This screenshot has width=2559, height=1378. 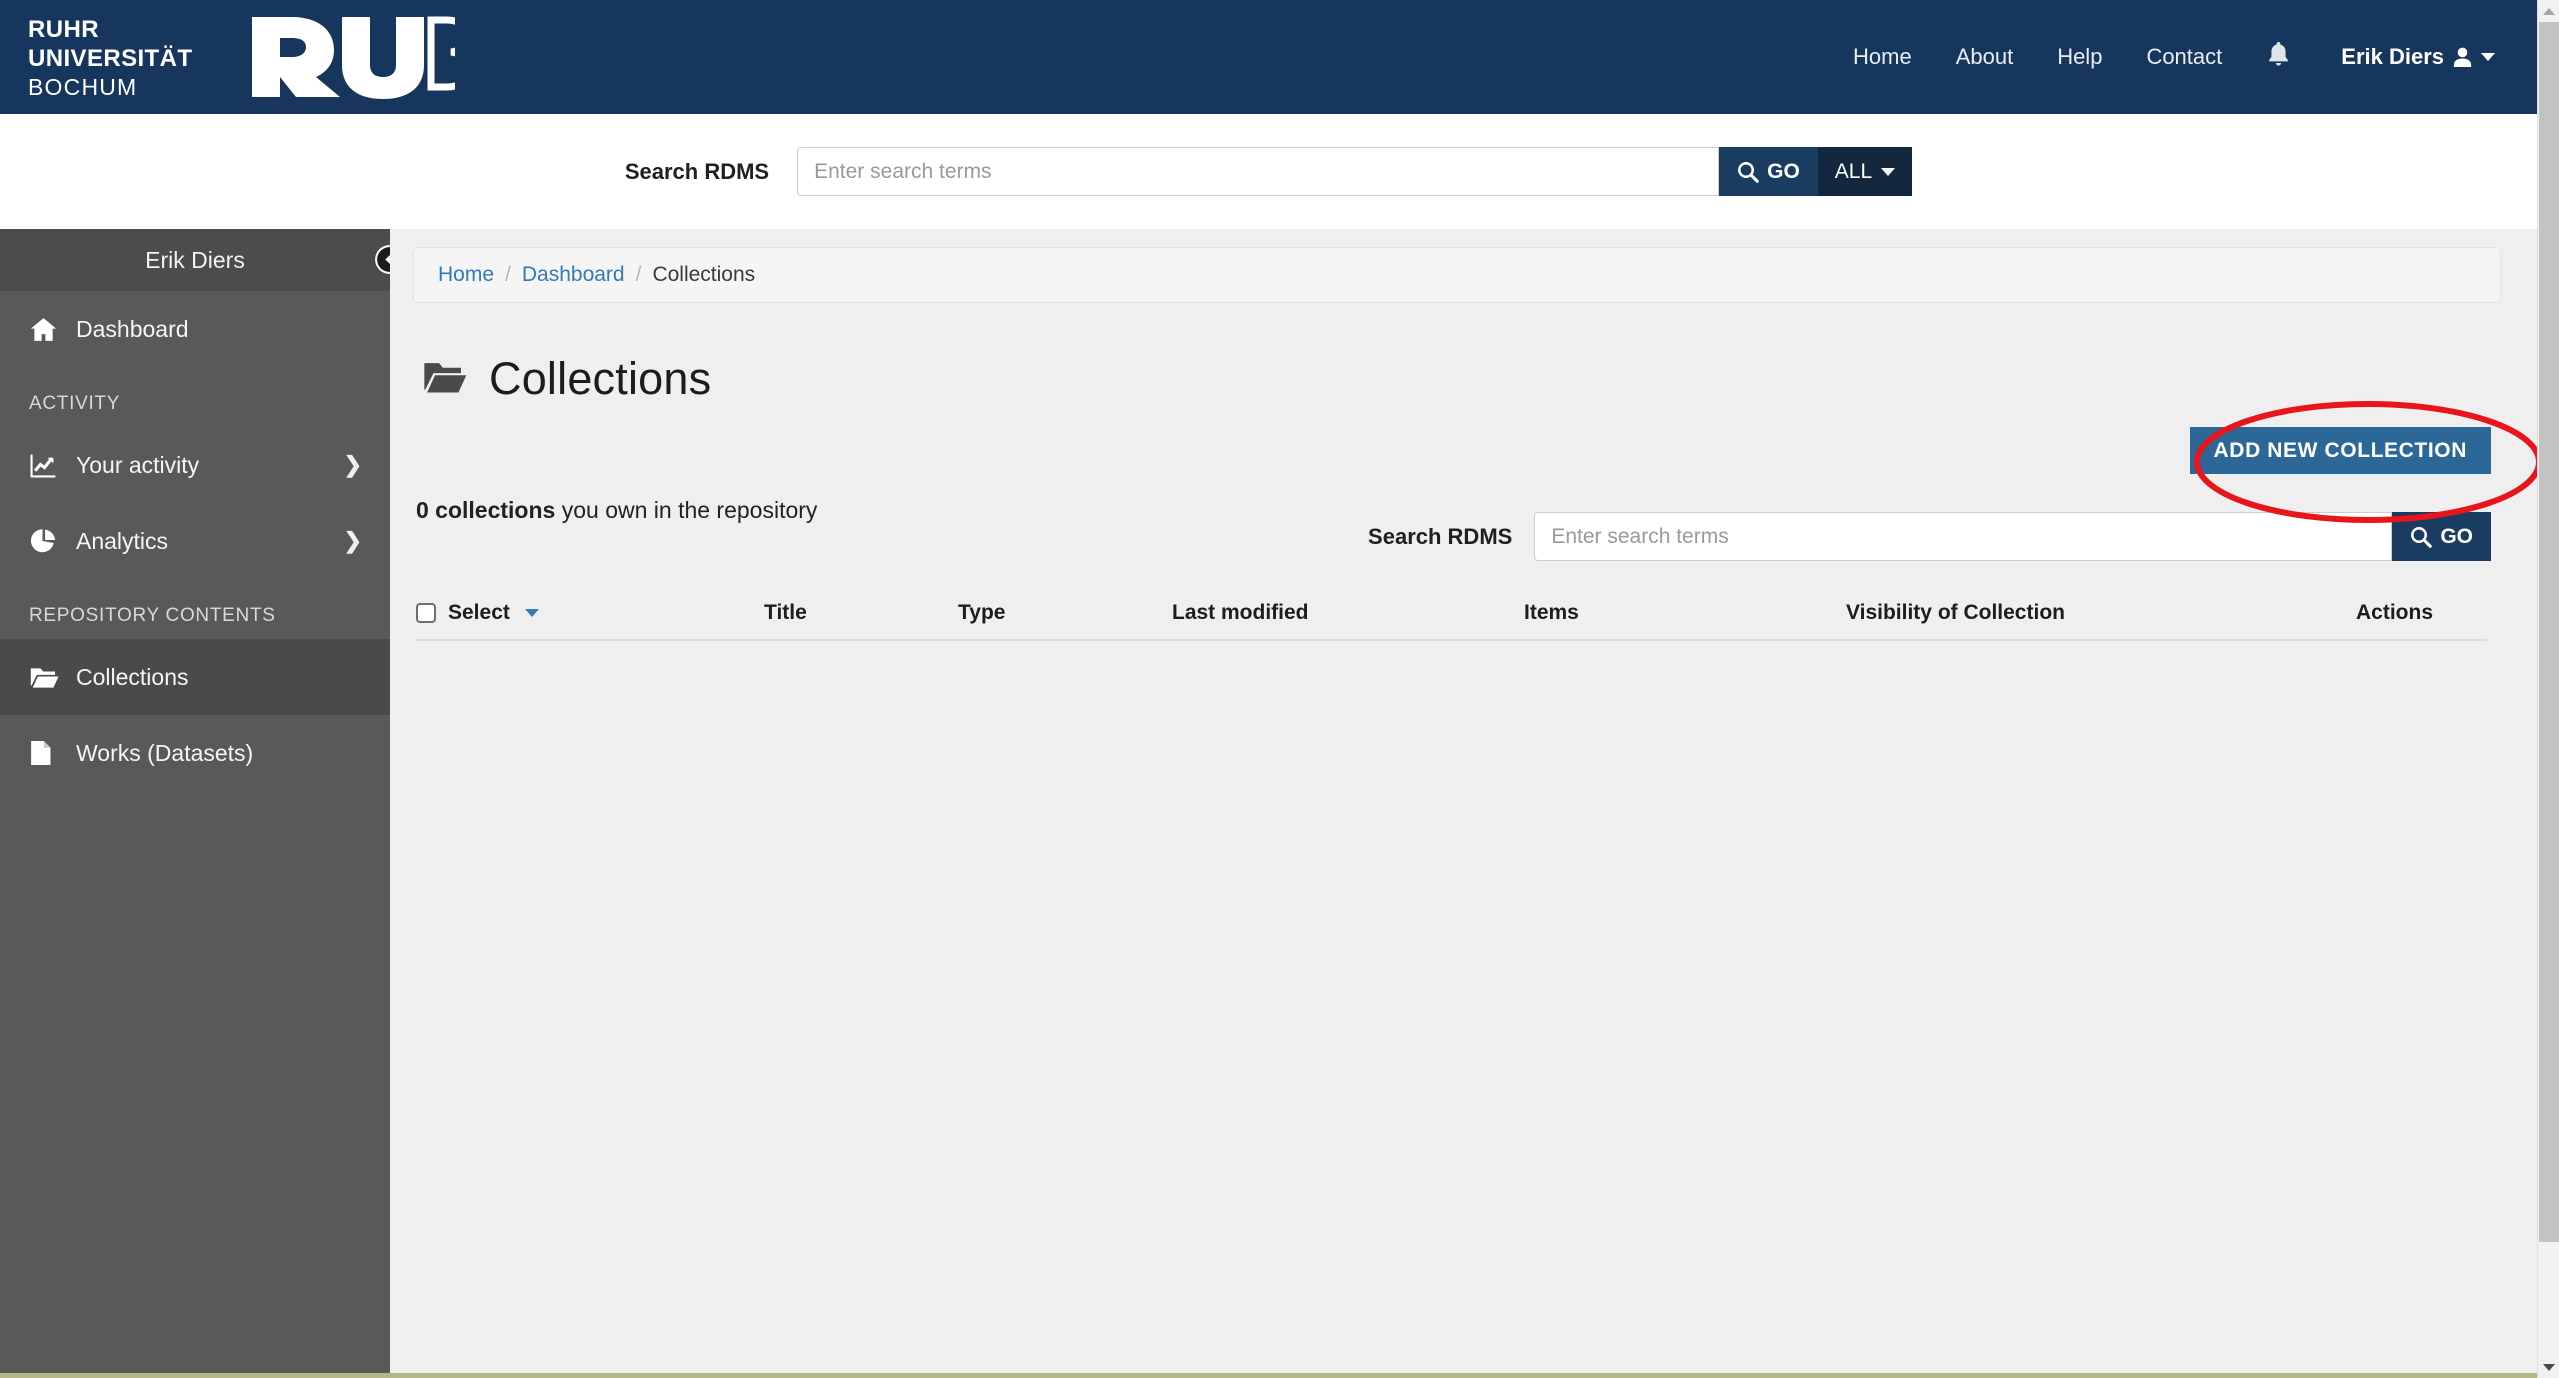 What do you see at coordinates (861, 613) in the screenshot?
I see `column-header-title: Title` at bounding box center [861, 613].